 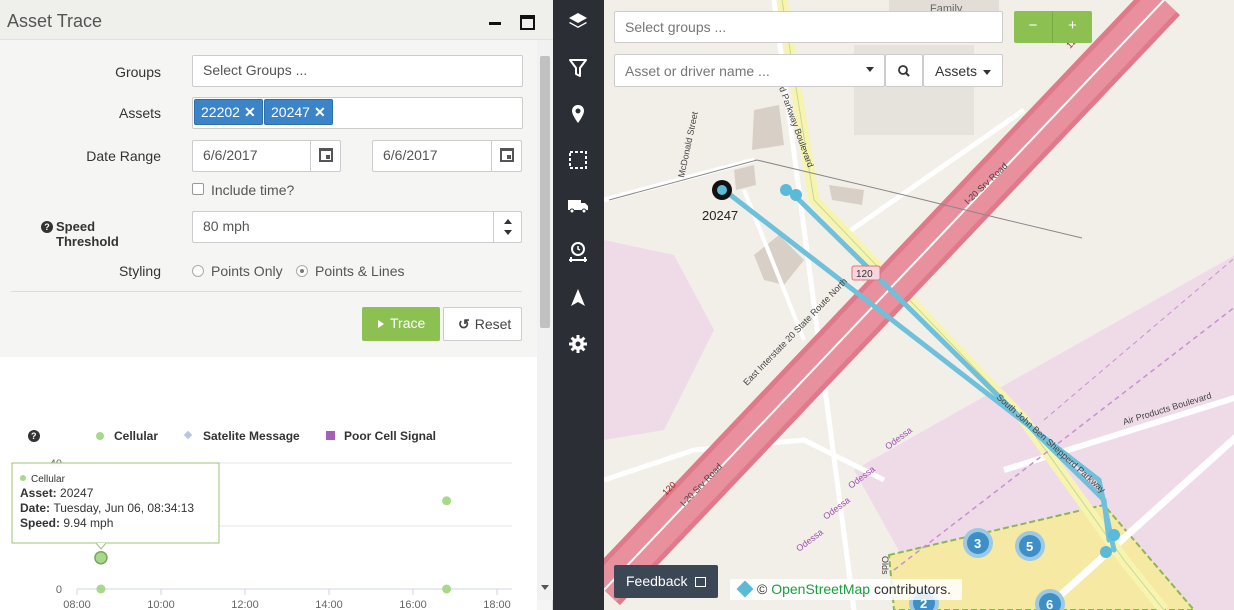 I want to click on tooltip-marker, so click(x=23, y=478).